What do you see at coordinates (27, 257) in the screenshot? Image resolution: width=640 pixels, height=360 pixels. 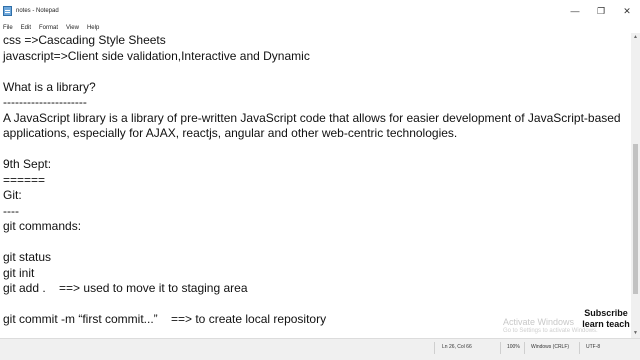 I see `text-line: git status` at bounding box center [27, 257].